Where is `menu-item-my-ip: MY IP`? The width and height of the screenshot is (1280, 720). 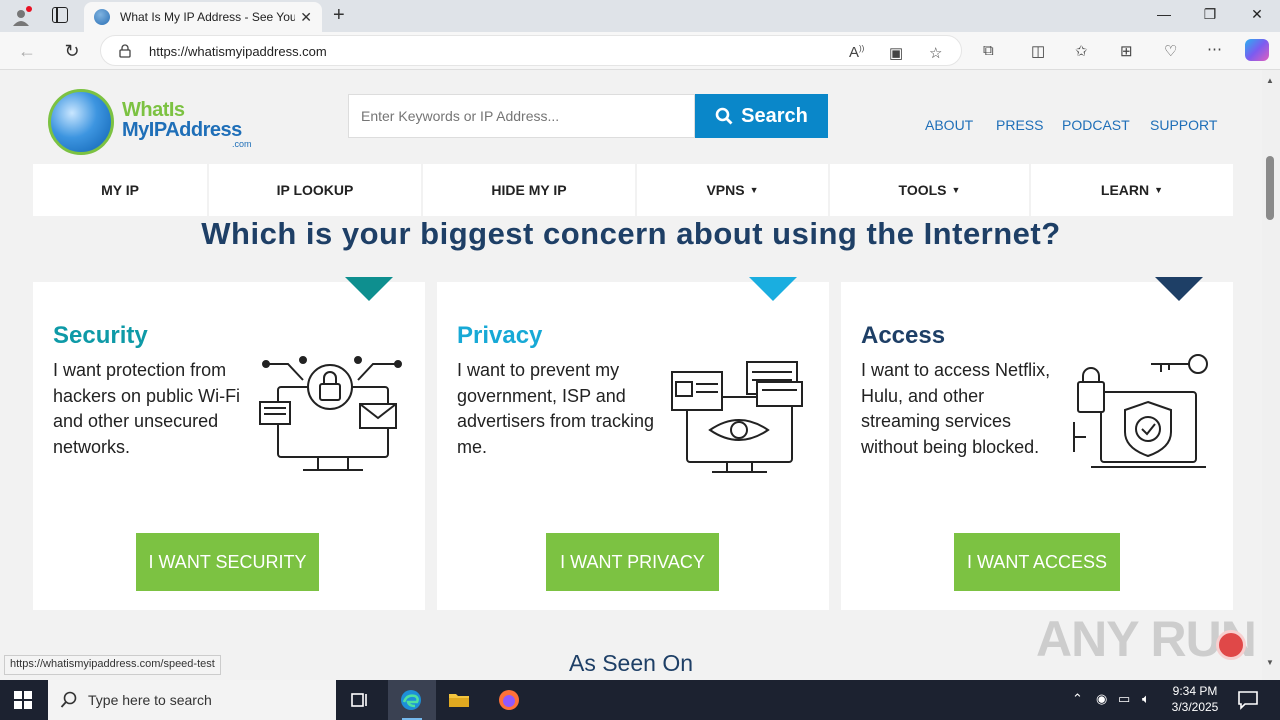 menu-item-my-ip: MY IP is located at coordinates (121, 190).